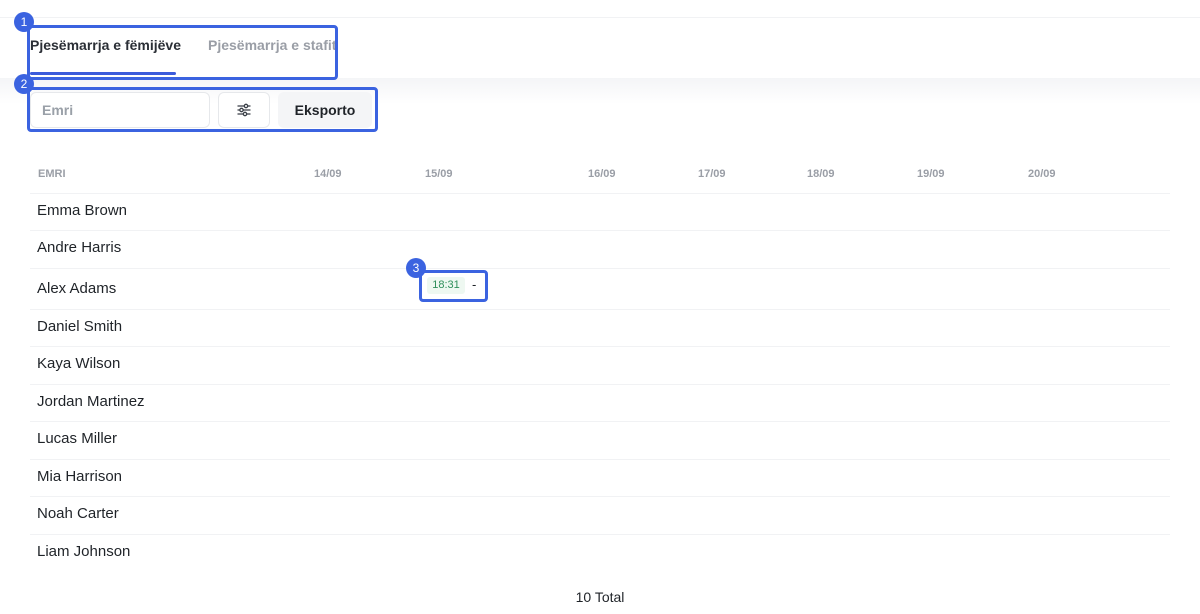  I want to click on table-row: Mia Harrison, so click(600, 477).